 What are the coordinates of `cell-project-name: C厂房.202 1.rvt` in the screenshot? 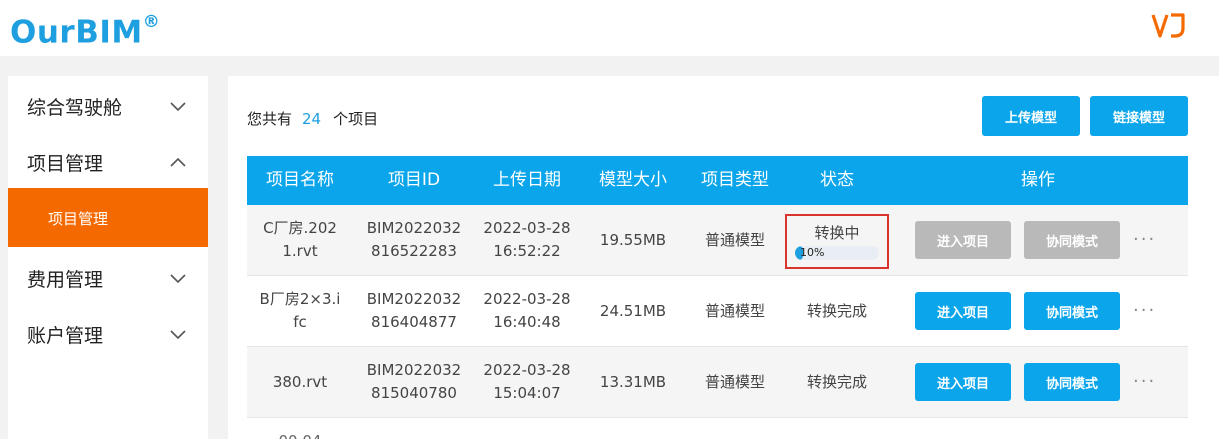 It's located at (300, 240).